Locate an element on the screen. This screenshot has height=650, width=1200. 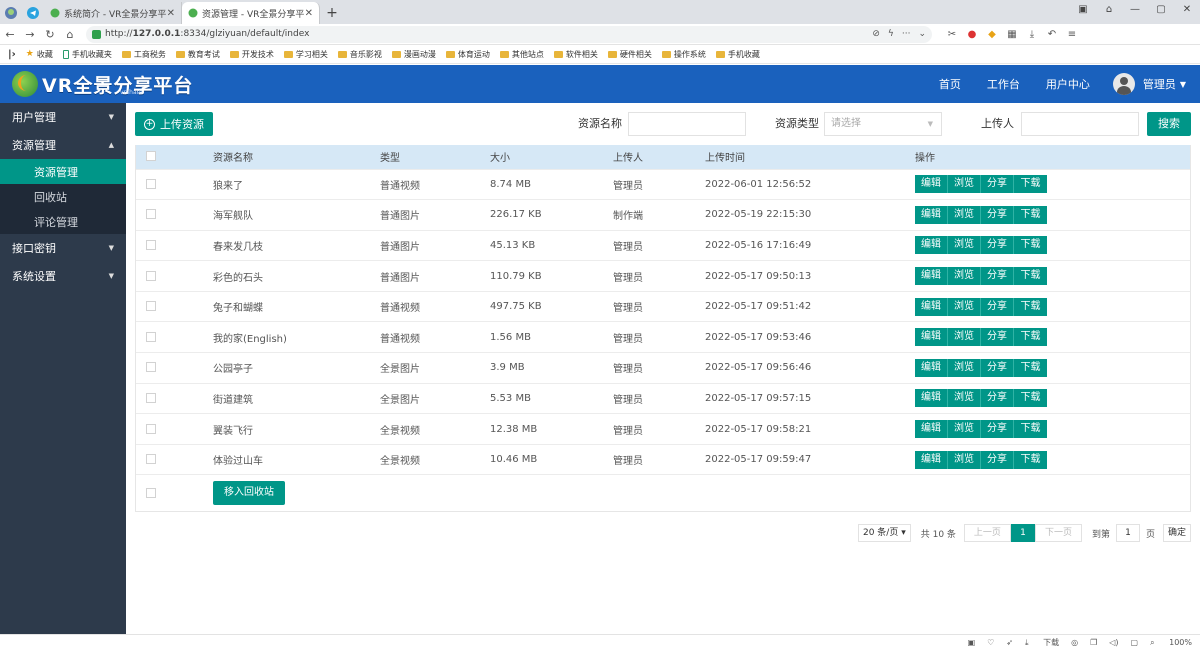
select-all-checkbox is located at coordinates (151, 156).